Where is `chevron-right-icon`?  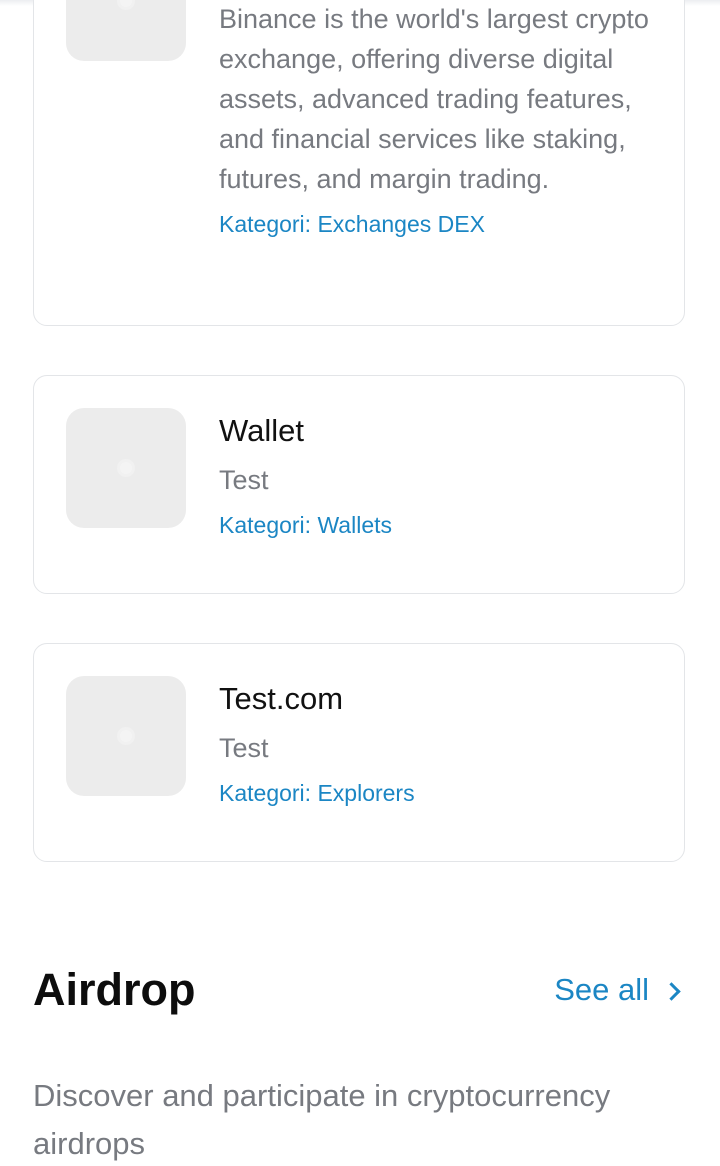 chevron-right-icon is located at coordinates (671, 991).